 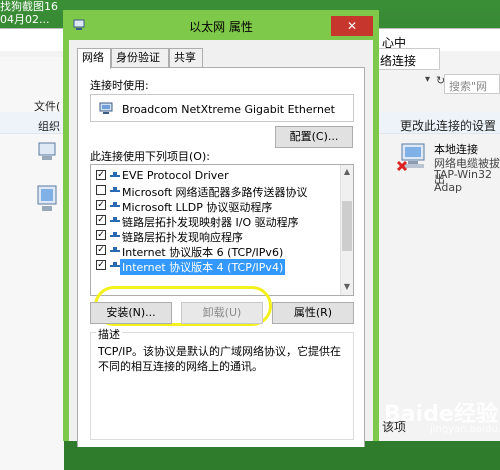 What do you see at coordinates (47, 106) in the screenshot?
I see `bg-file-menu: 文件(` at bounding box center [47, 106].